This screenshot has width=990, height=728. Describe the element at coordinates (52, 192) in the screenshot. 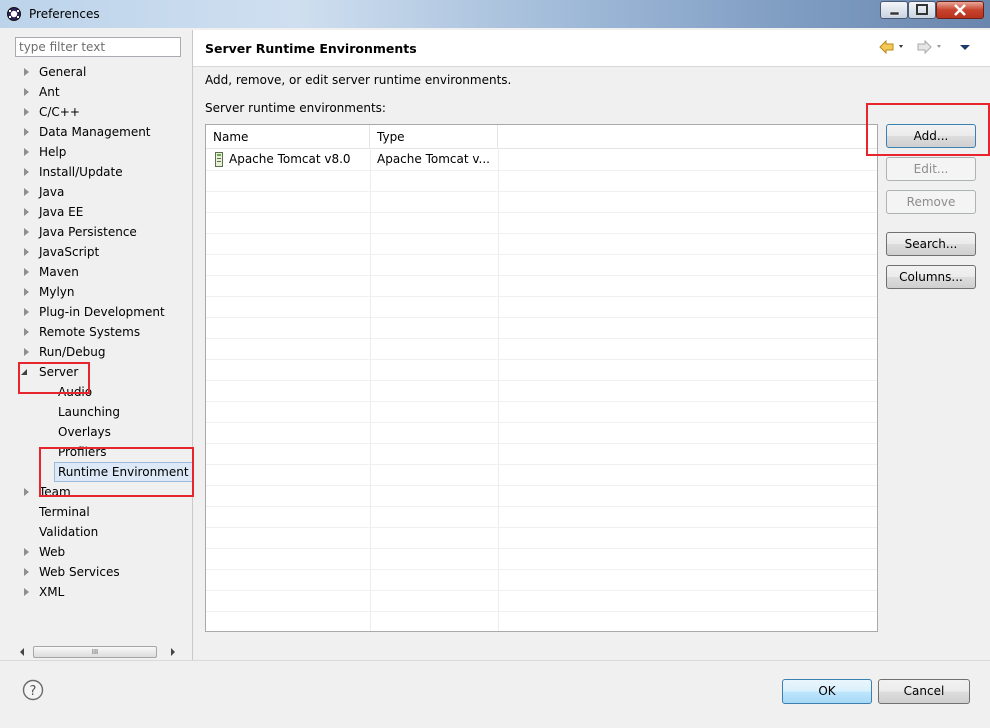

I see `tree-item-label: Java` at that location.